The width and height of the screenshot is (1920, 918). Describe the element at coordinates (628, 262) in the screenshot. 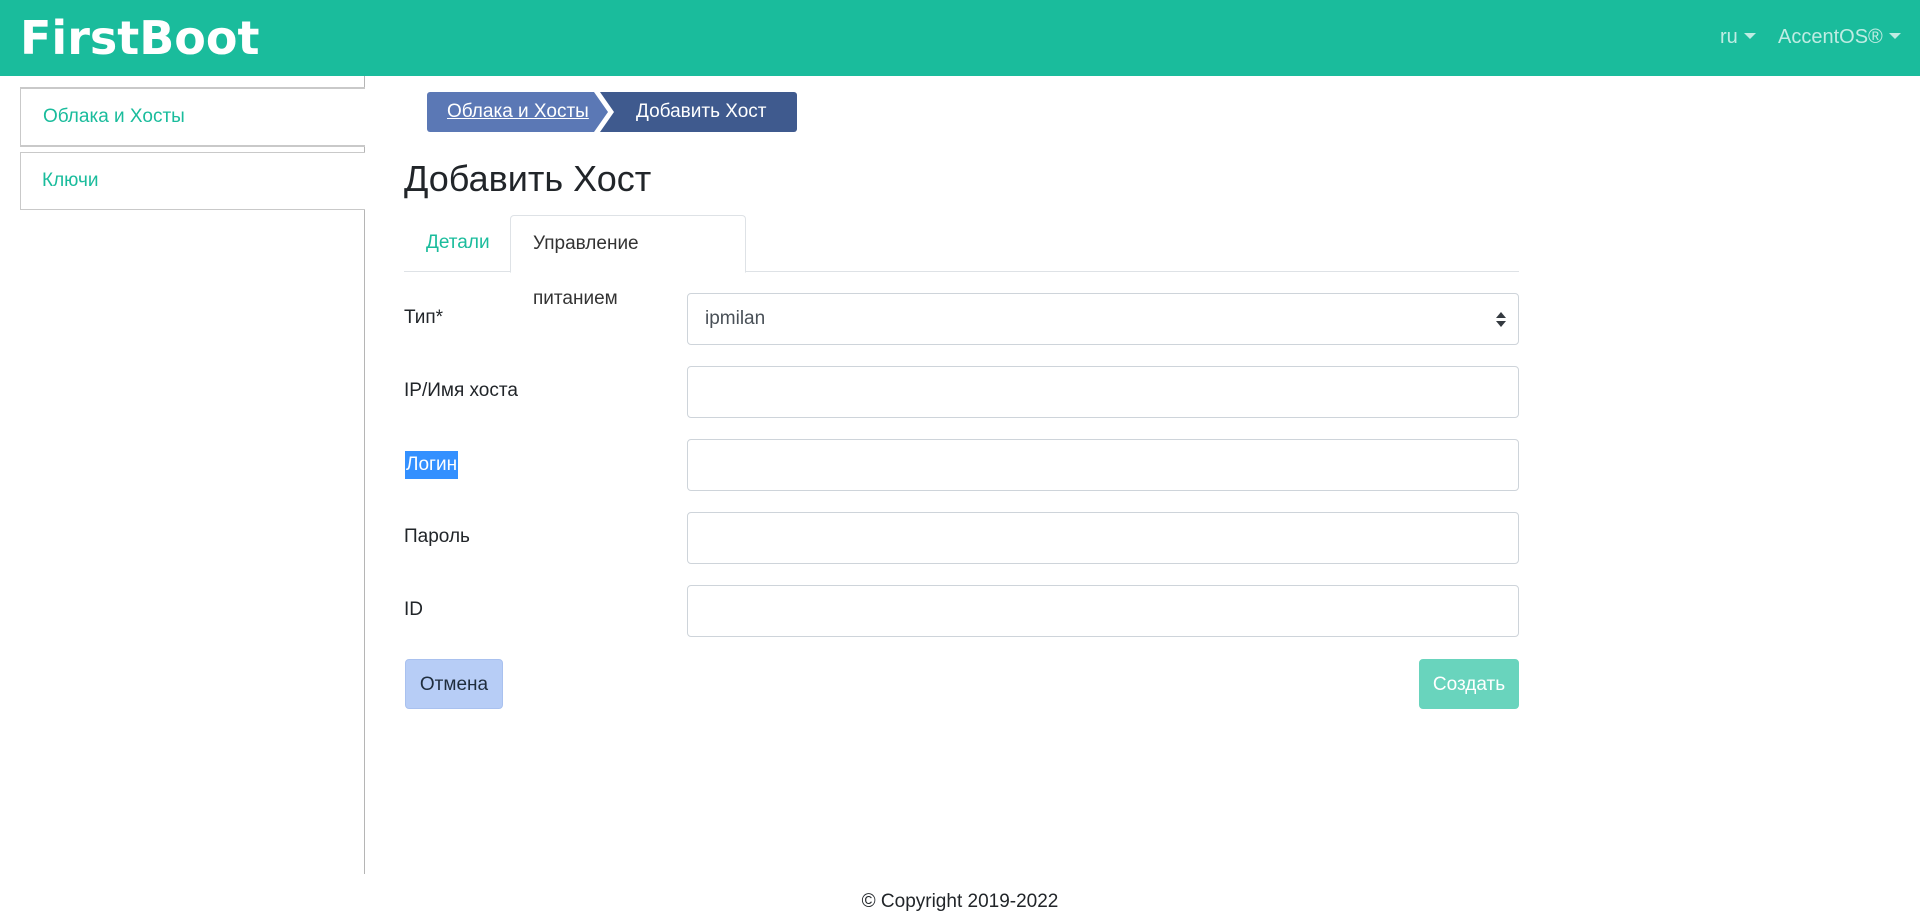

I see `tab-power-management: Управление питанием` at that location.